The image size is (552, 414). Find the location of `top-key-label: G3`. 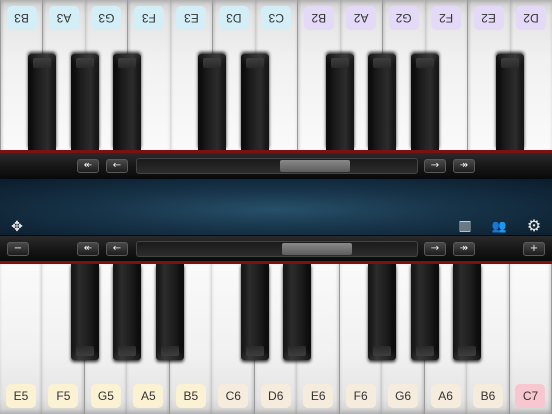

top-key-label: G3 is located at coordinates (106, 18).